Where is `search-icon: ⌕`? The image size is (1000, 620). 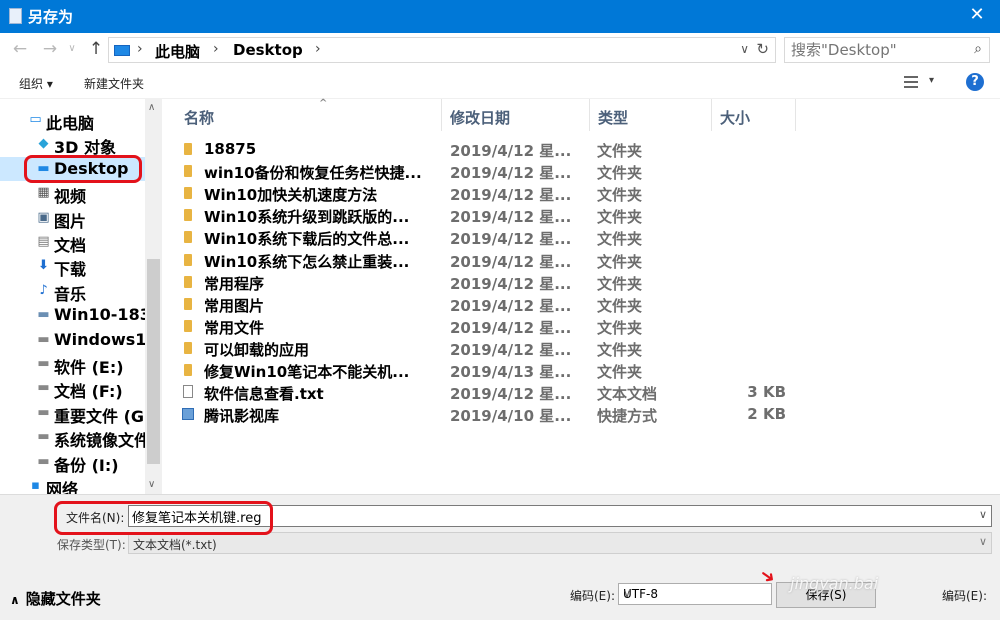
search-icon: ⌕ is located at coordinates (978, 49).